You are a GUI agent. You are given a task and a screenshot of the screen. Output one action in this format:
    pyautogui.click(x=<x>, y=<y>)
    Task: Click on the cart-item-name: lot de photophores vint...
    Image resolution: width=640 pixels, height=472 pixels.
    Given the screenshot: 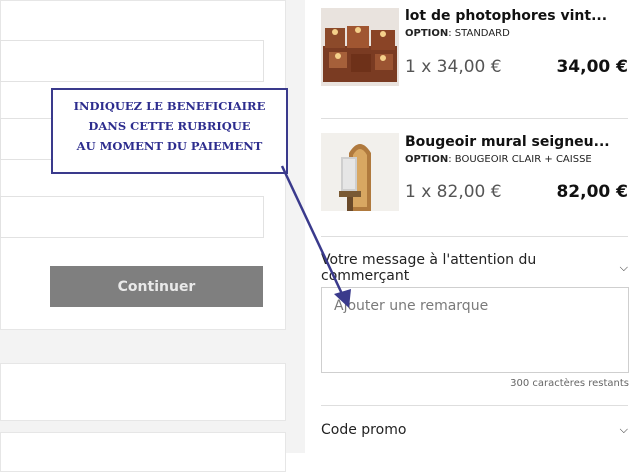 What is the action you would take?
    pyautogui.click(x=506, y=16)
    